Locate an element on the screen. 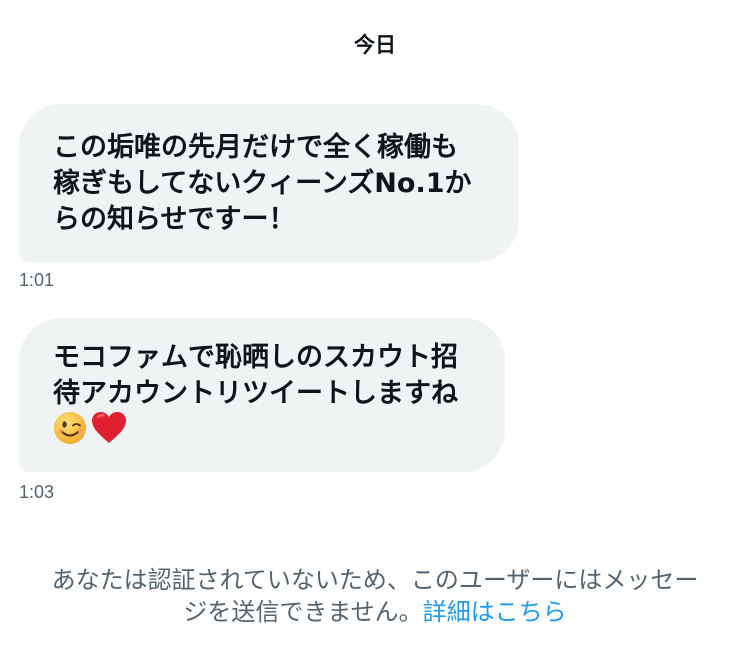 The width and height of the screenshot is (750, 664). red-heart-icon is located at coordinates (109, 433).